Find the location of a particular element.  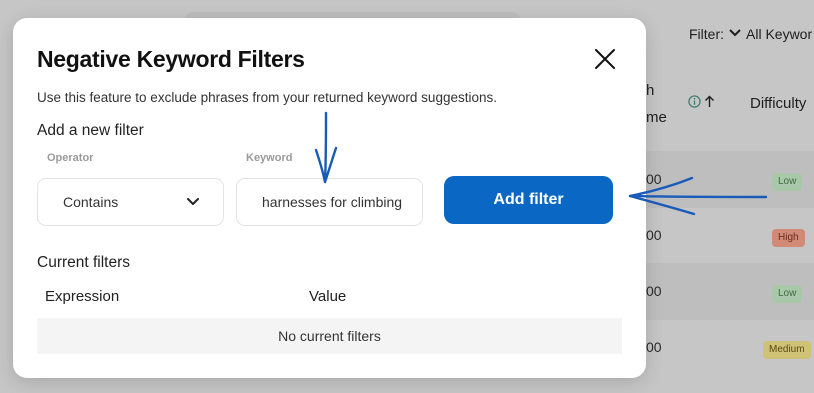

close-button is located at coordinates (605, 59).